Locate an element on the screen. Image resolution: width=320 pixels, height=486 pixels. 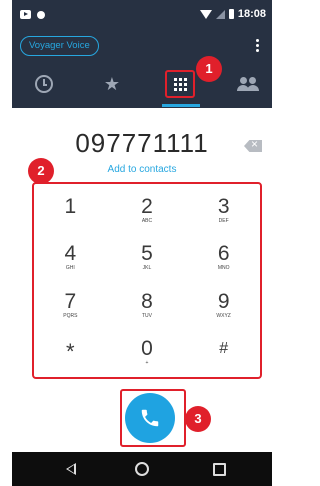
key-8: 8 TUV is located at coordinates (147, 305).